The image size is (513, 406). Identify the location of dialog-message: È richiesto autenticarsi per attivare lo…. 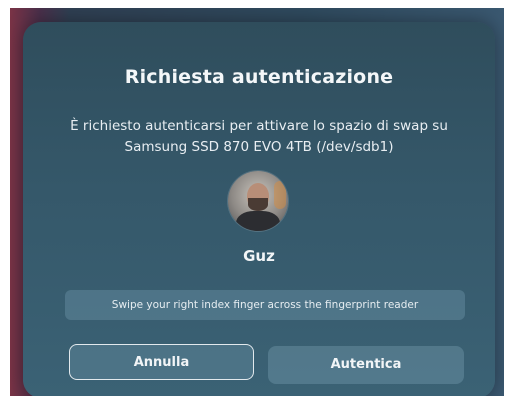
(259, 136).